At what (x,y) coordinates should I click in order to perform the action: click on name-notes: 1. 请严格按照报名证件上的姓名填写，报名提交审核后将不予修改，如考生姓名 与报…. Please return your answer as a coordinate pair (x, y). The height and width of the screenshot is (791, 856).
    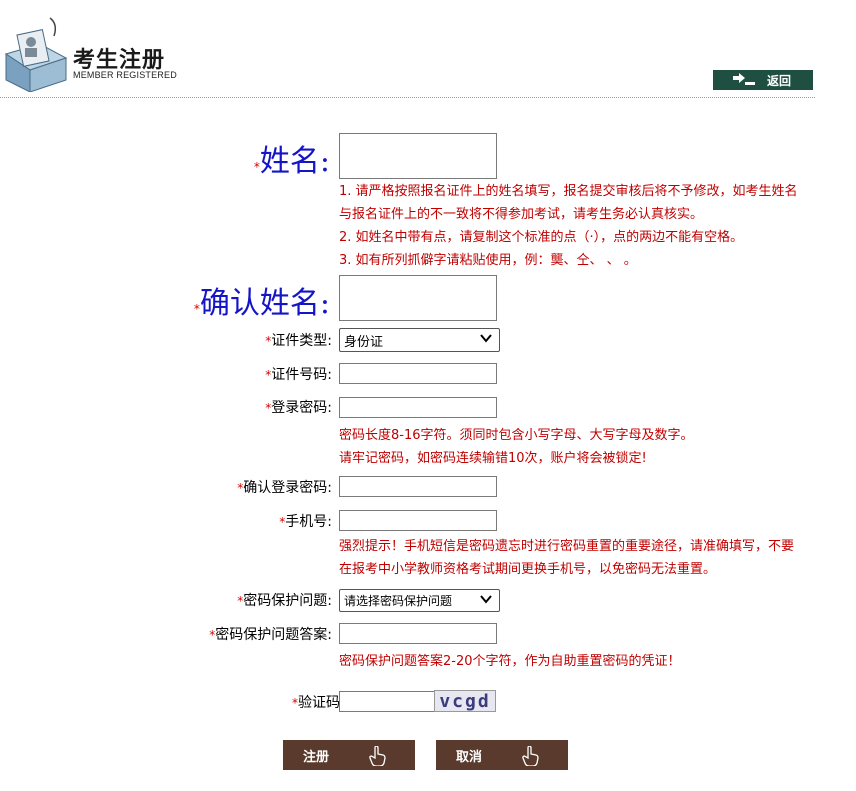
    Looking at the image, I should click on (568, 226).